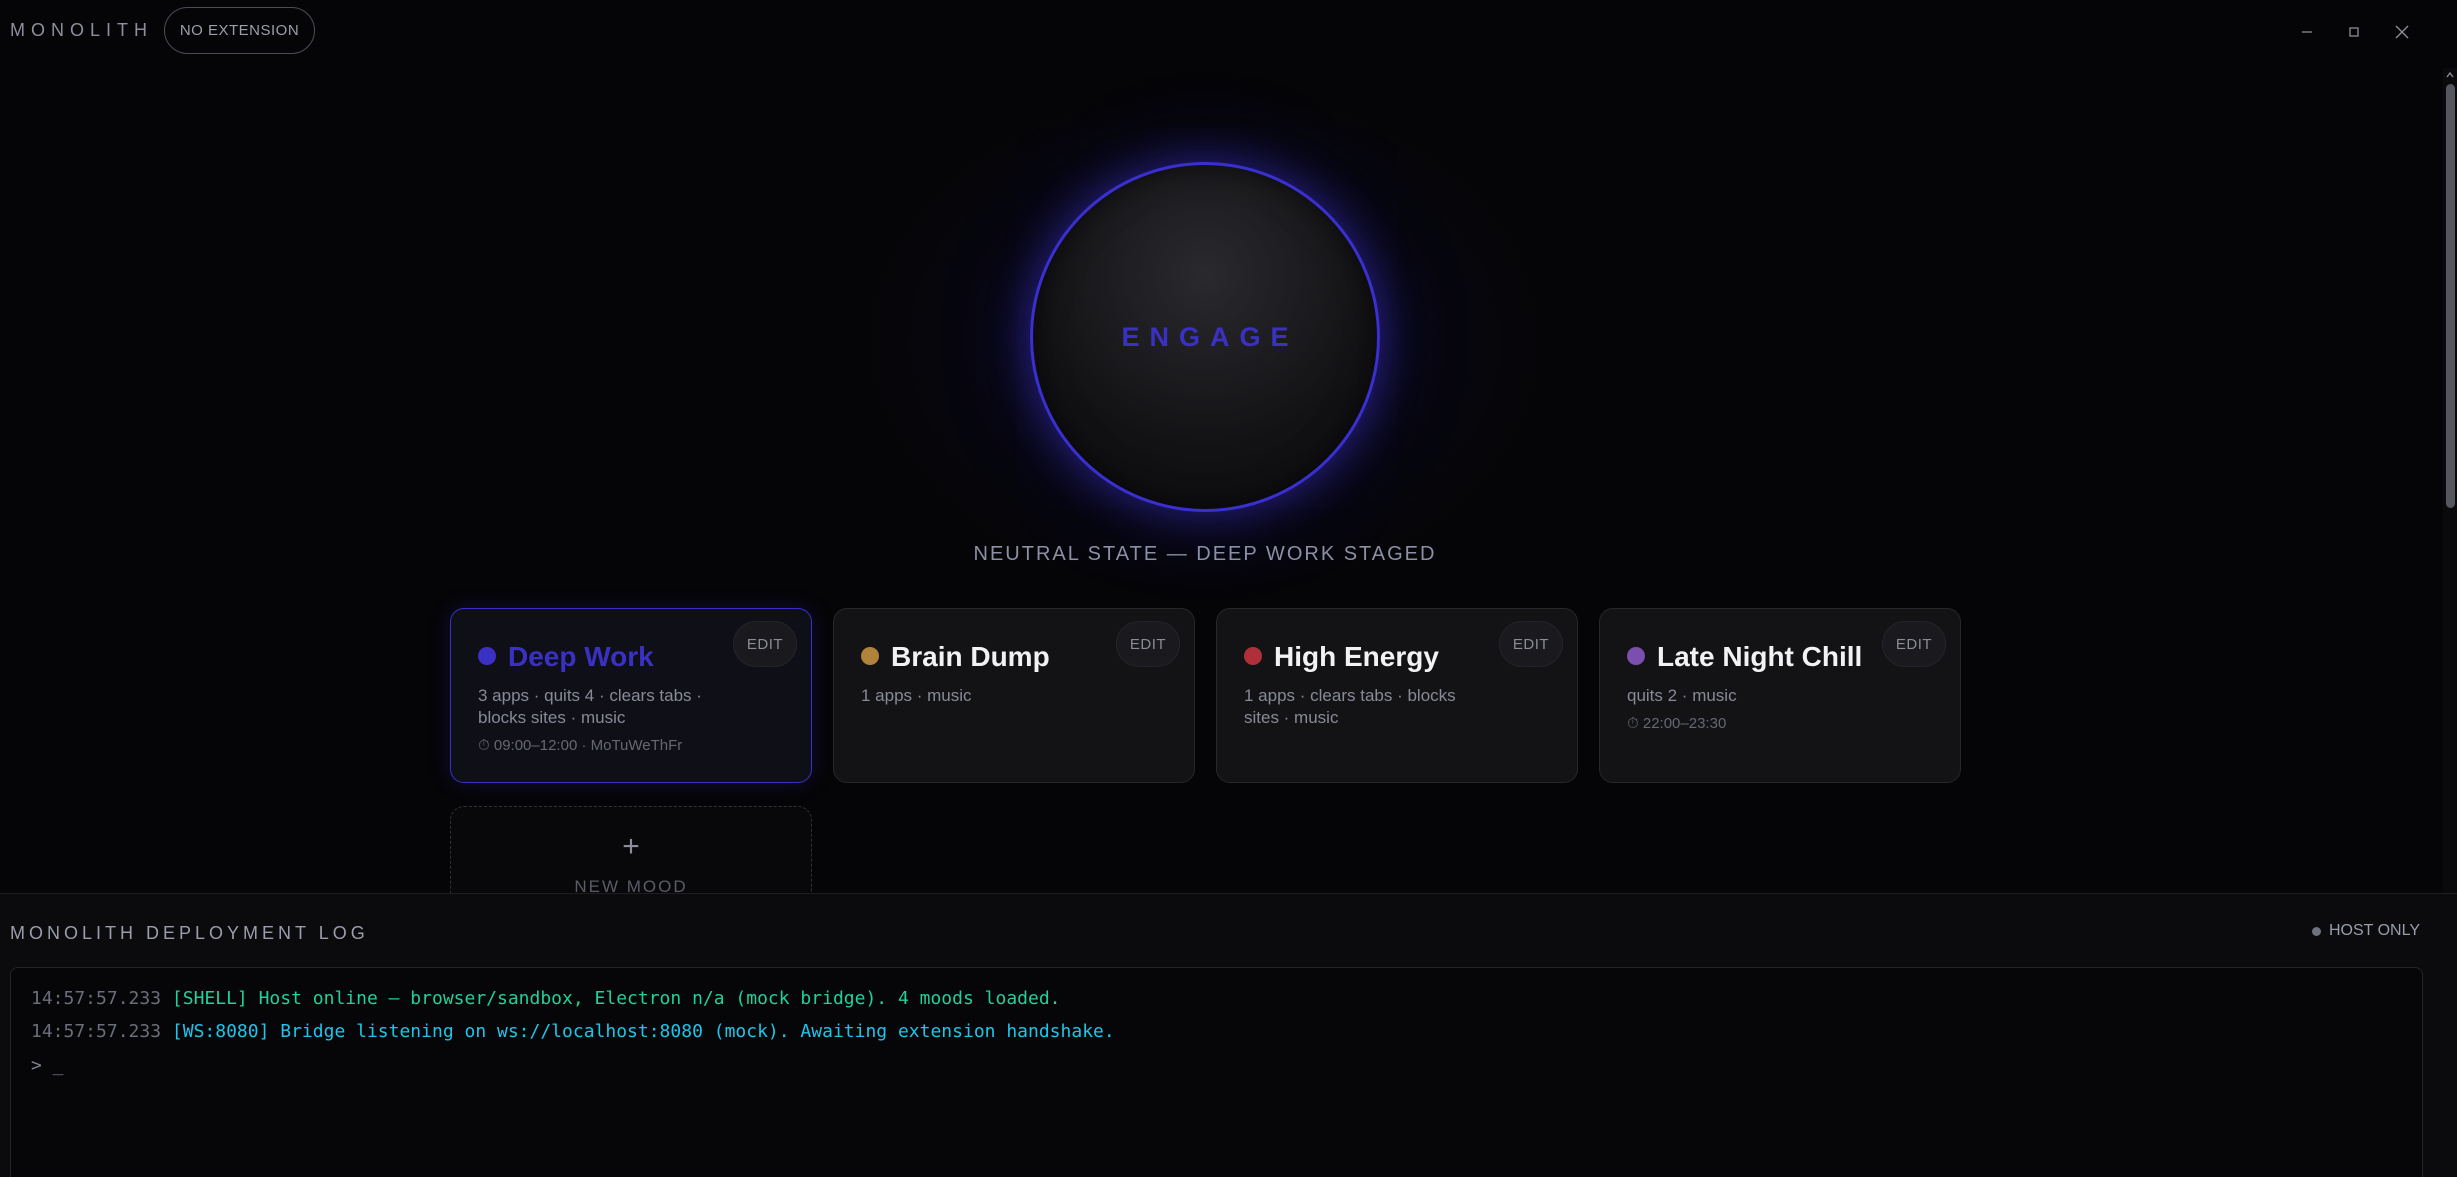 The height and width of the screenshot is (1177, 2457). I want to click on mood-name: Brain Dump, so click(970, 656).